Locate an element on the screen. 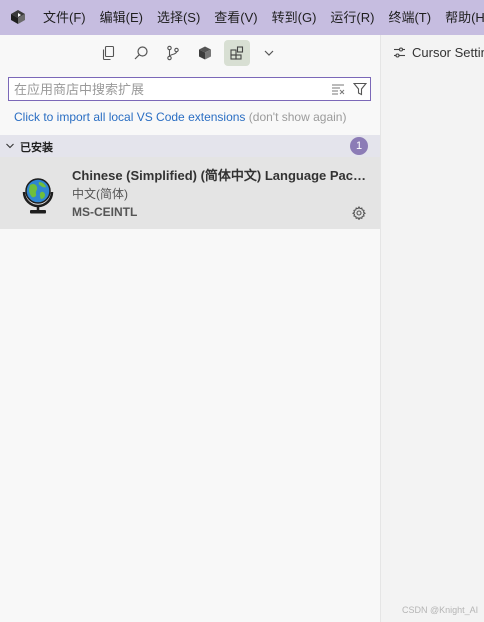  editor-tab-cursor-settings: Cursor Settings is located at coordinates (438, 52).